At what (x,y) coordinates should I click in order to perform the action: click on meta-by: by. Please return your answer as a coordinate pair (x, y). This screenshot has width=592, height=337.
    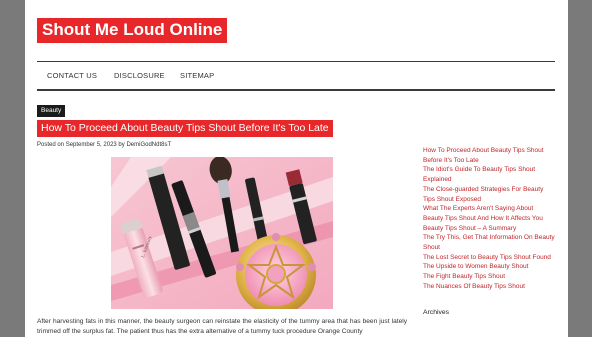
    Looking at the image, I should click on (121, 145).